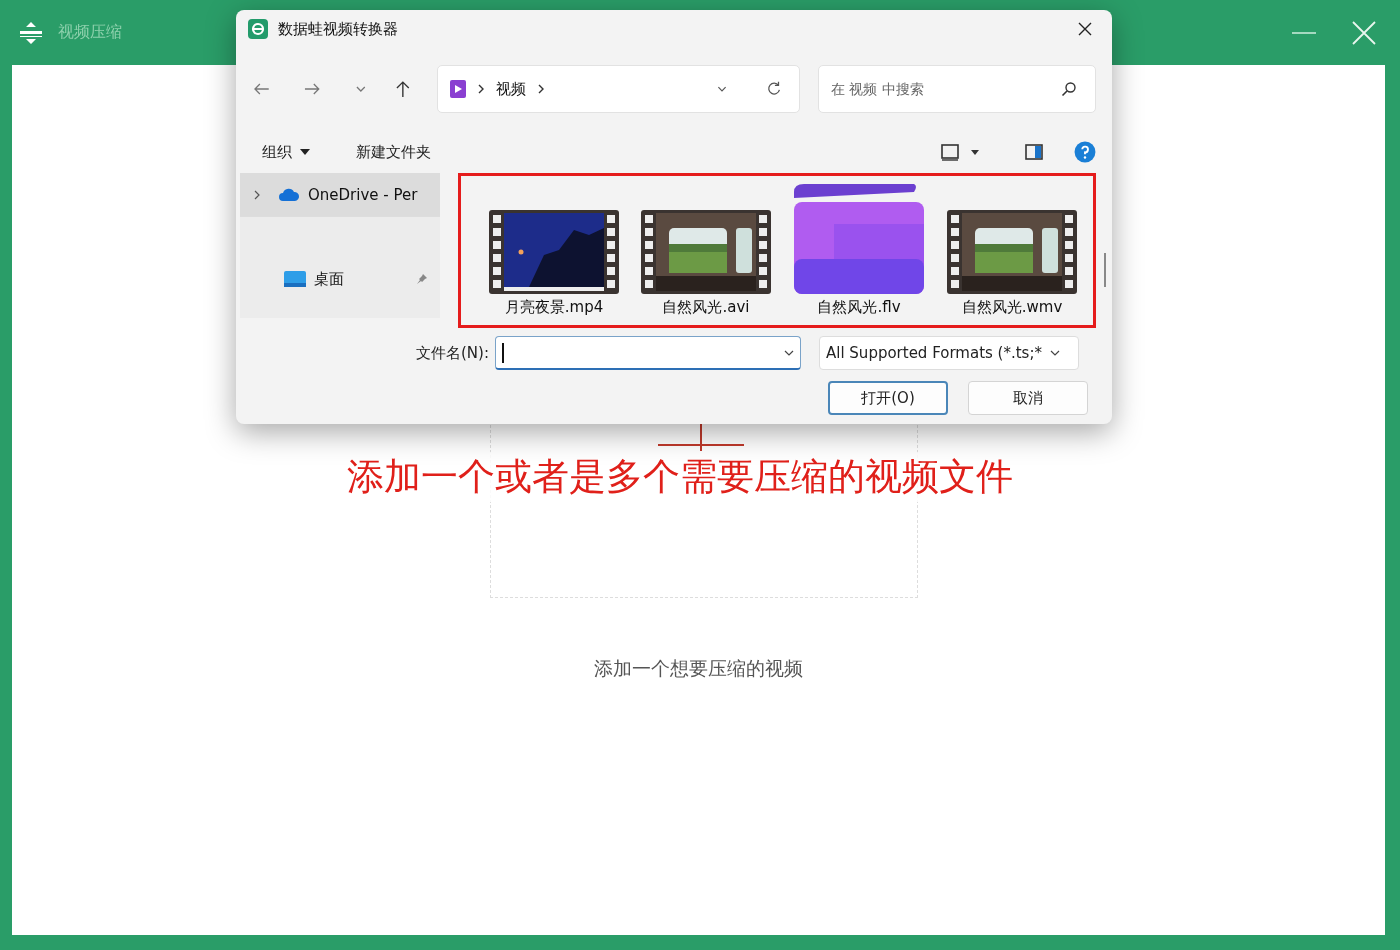 This screenshot has height=950, width=1400. I want to click on video-folder-icon, so click(457, 89).